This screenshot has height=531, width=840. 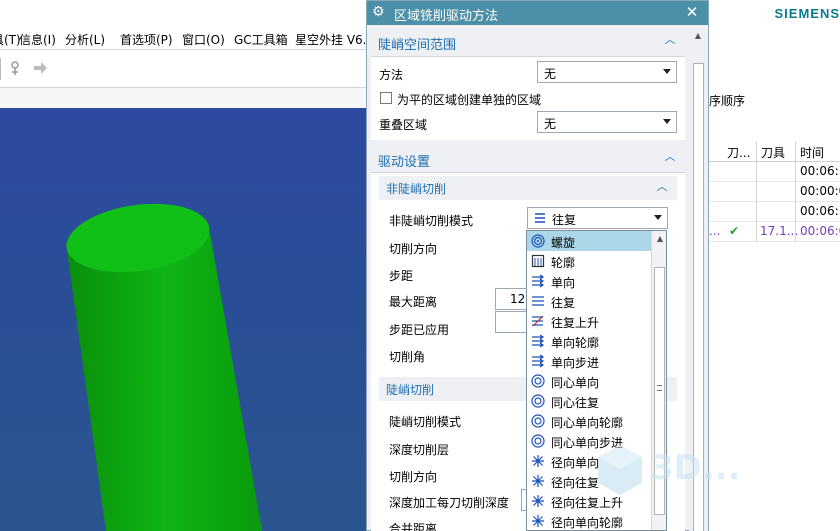 I want to click on dropdown-option-label: 同心往复, so click(x=575, y=403).